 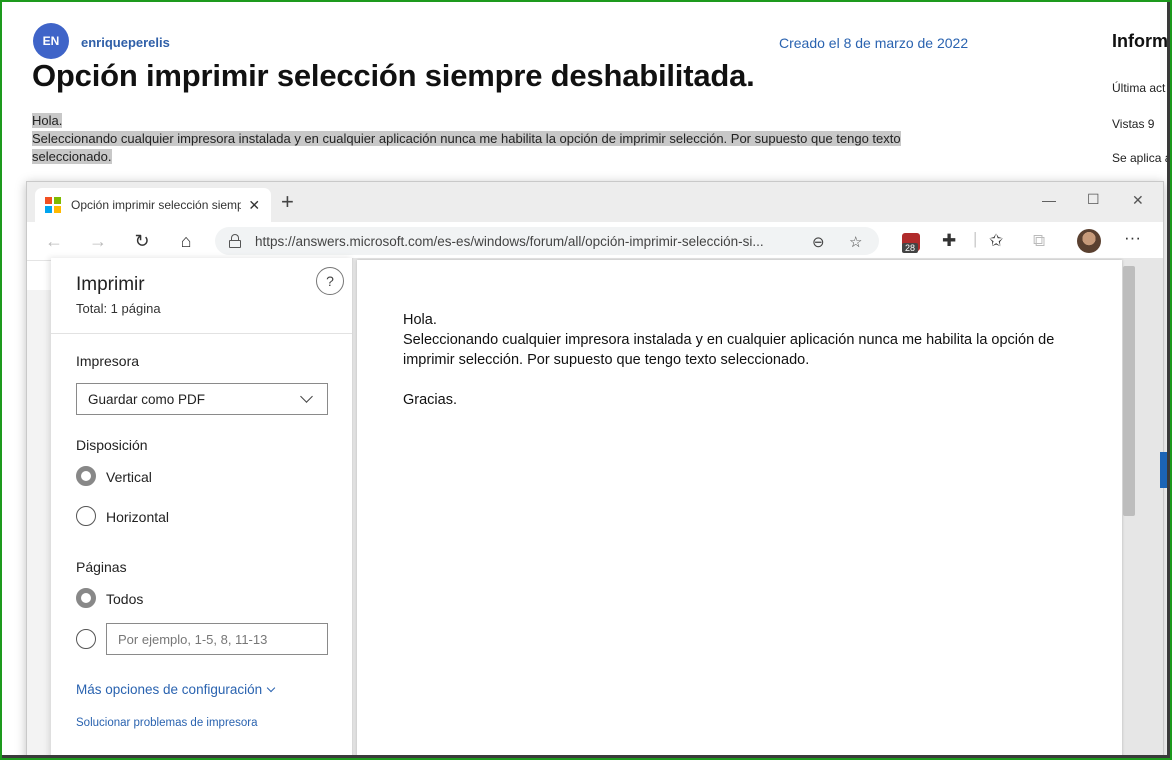 What do you see at coordinates (98, 241) in the screenshot?
I see `forward-icon: →` at bounding box center [98, 241].